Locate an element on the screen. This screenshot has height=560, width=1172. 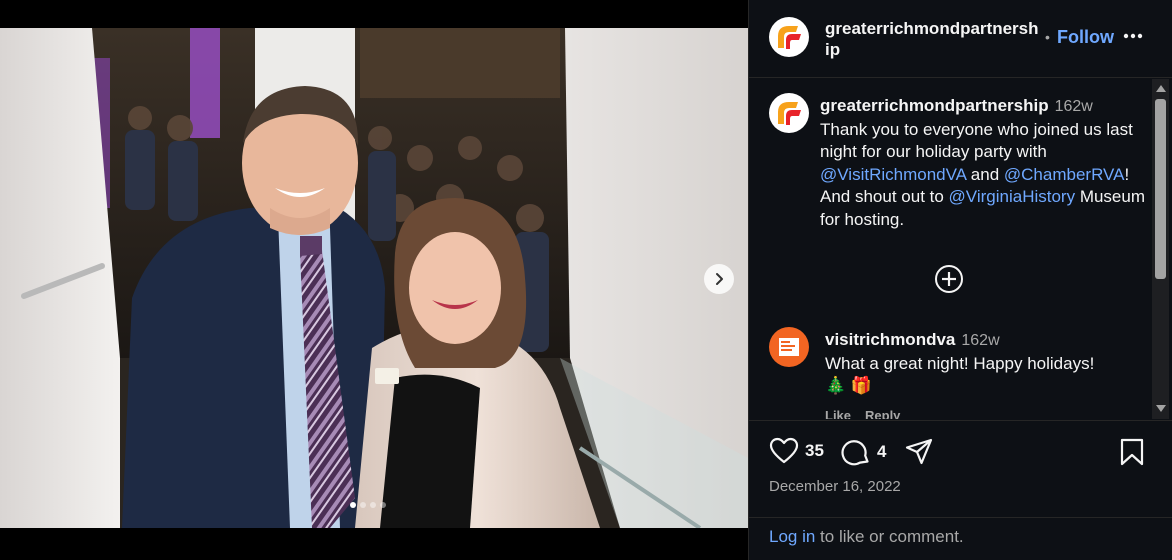
caption-text: and is located at coordinates (985, 174).